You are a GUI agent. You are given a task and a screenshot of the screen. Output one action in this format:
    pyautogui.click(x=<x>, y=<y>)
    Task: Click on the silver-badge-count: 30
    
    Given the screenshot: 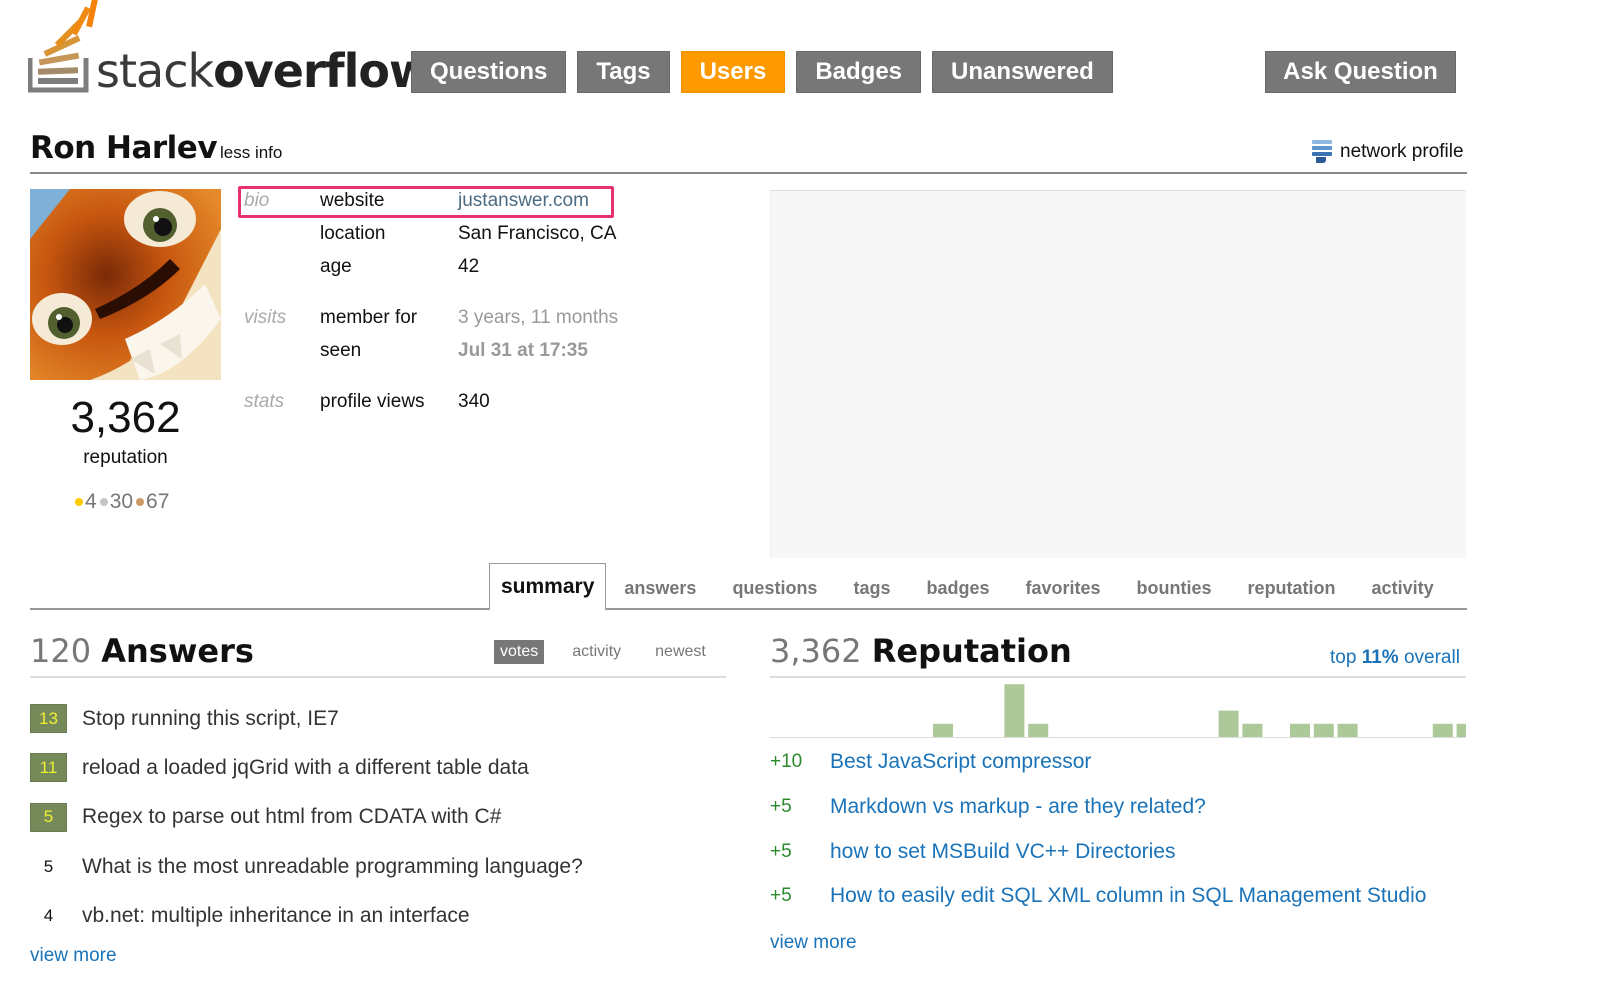 What is the action you would take?
    pyautogui.click(x=121, y=501)
    